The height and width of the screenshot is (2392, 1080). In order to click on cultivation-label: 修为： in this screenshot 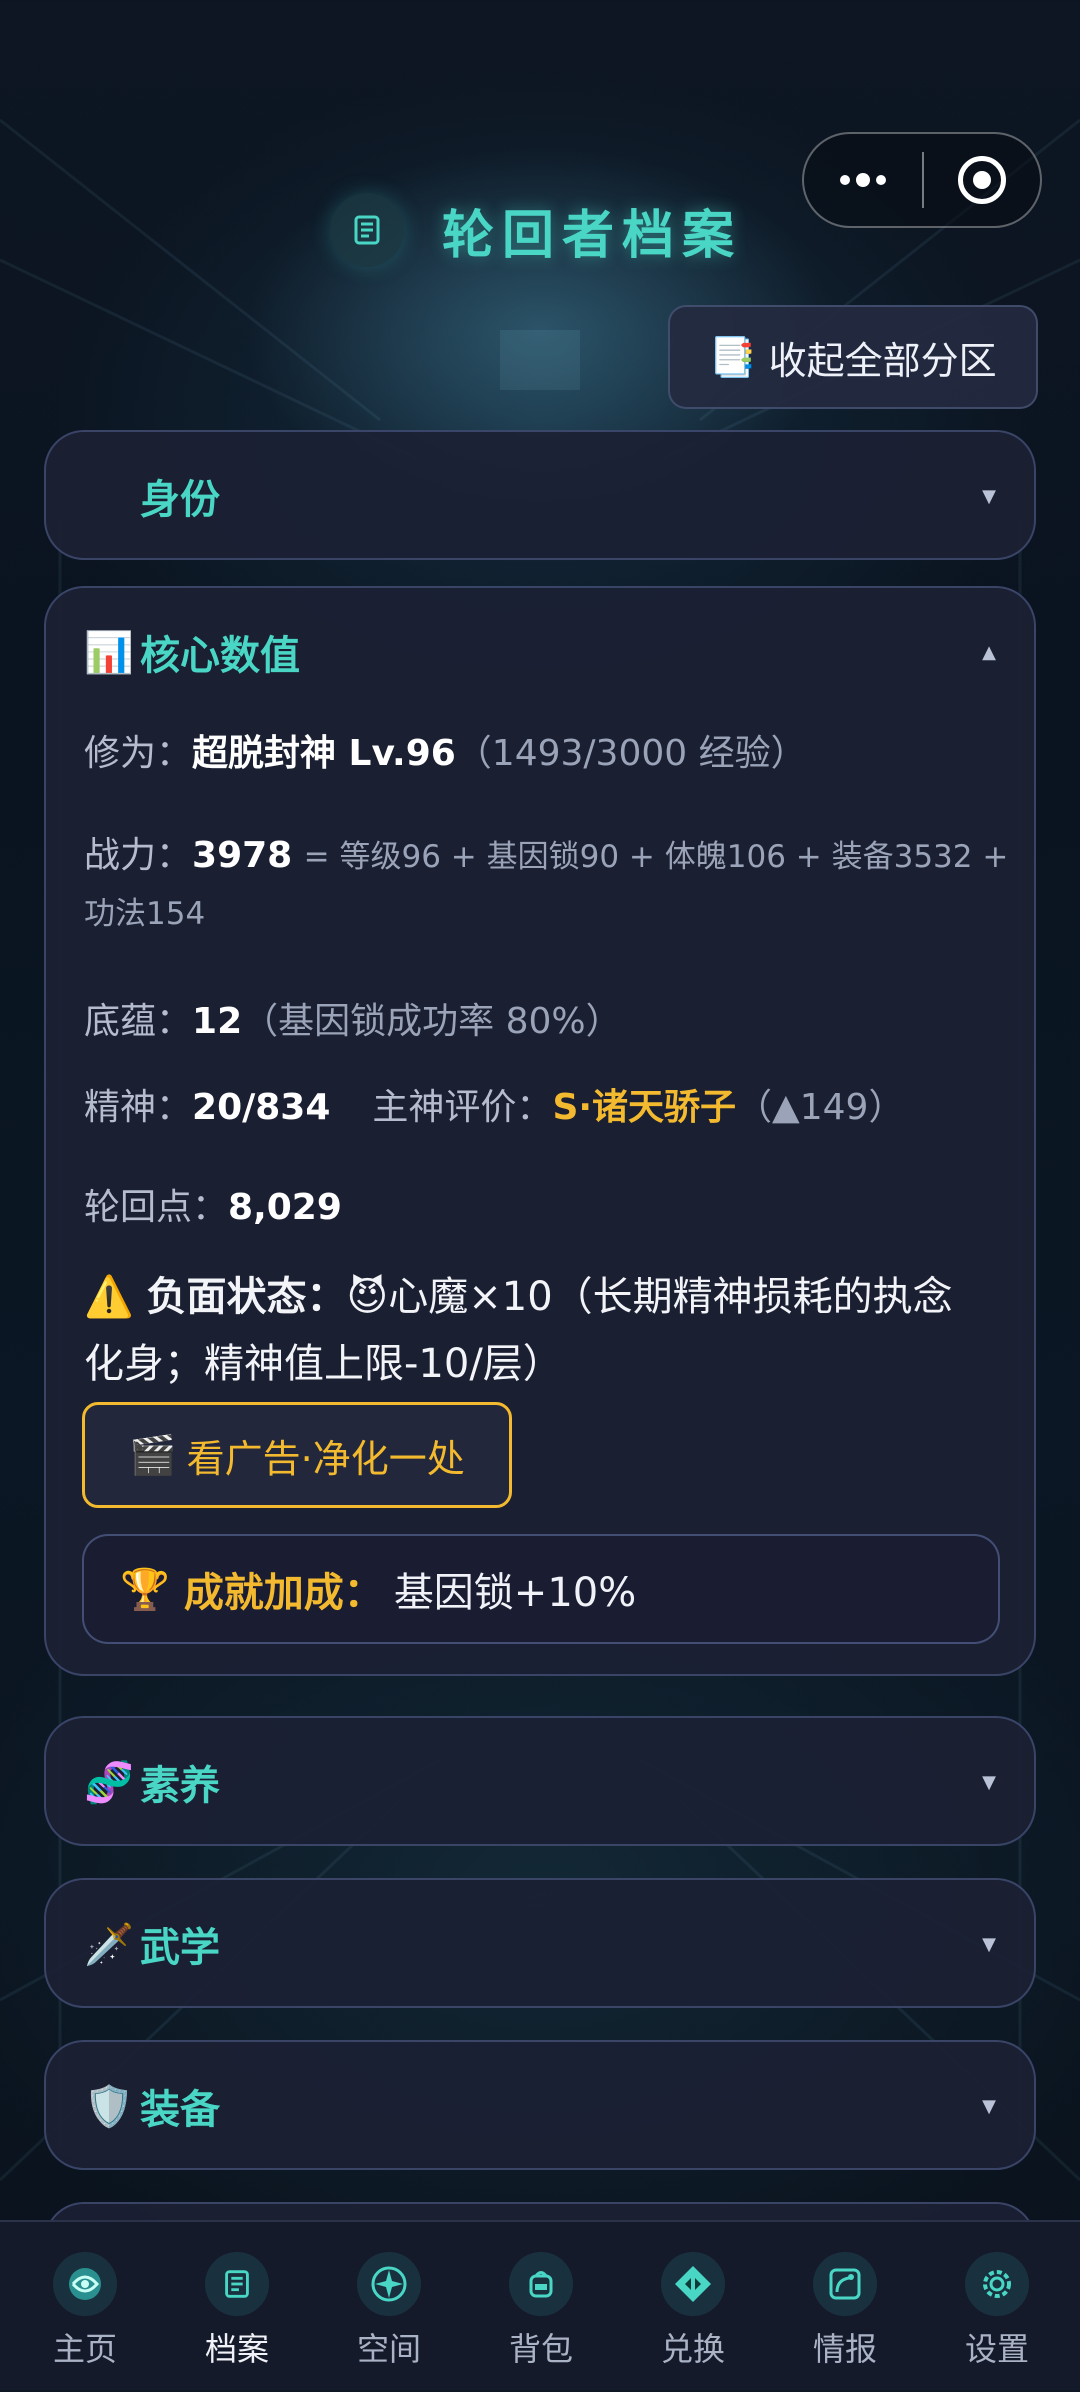, I will do `click(138, 753)`.